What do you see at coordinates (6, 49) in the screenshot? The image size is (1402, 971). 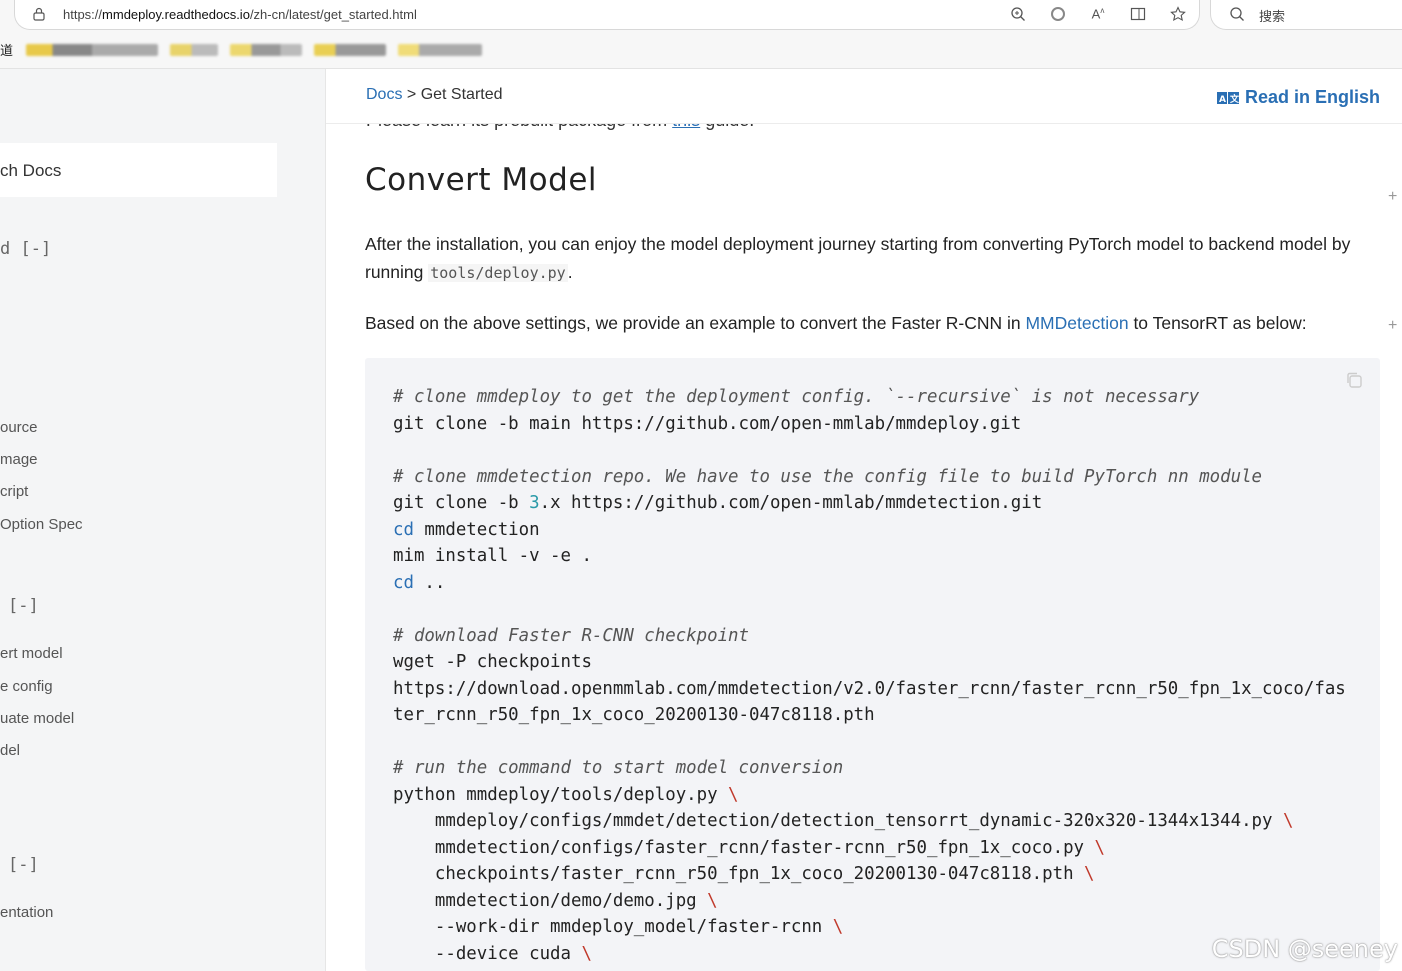 I see `favorite-item: 道` at bounding box center [6, 49].